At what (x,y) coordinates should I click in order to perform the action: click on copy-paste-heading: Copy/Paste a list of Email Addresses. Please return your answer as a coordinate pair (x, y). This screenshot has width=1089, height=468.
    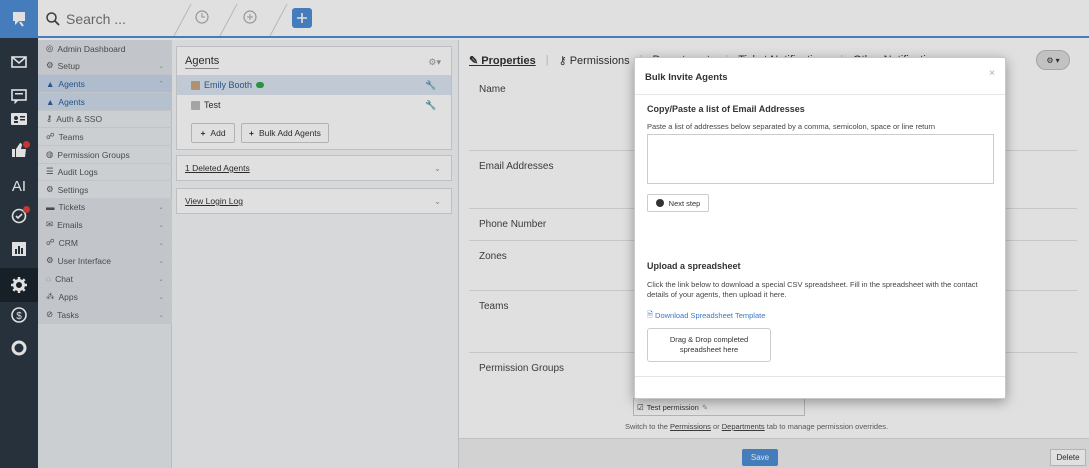
    Looking at the image, I should click on (726, 109).